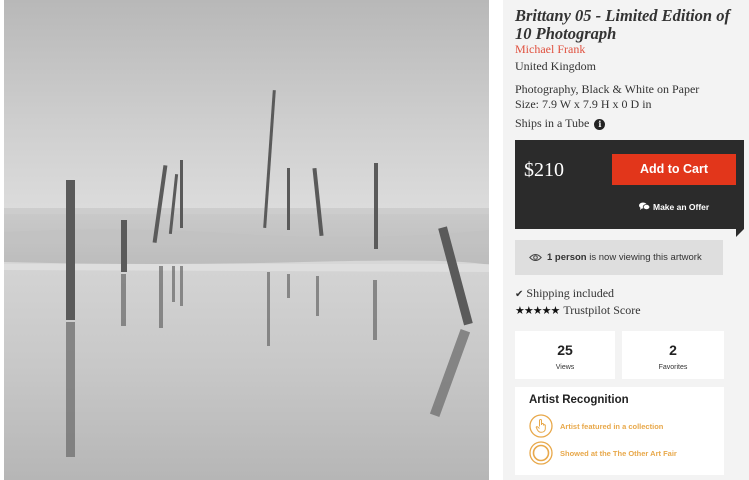 The height and width of the screenshot is (480, 749). I want to click on views-stat: 25 Views, so click(565, 355).